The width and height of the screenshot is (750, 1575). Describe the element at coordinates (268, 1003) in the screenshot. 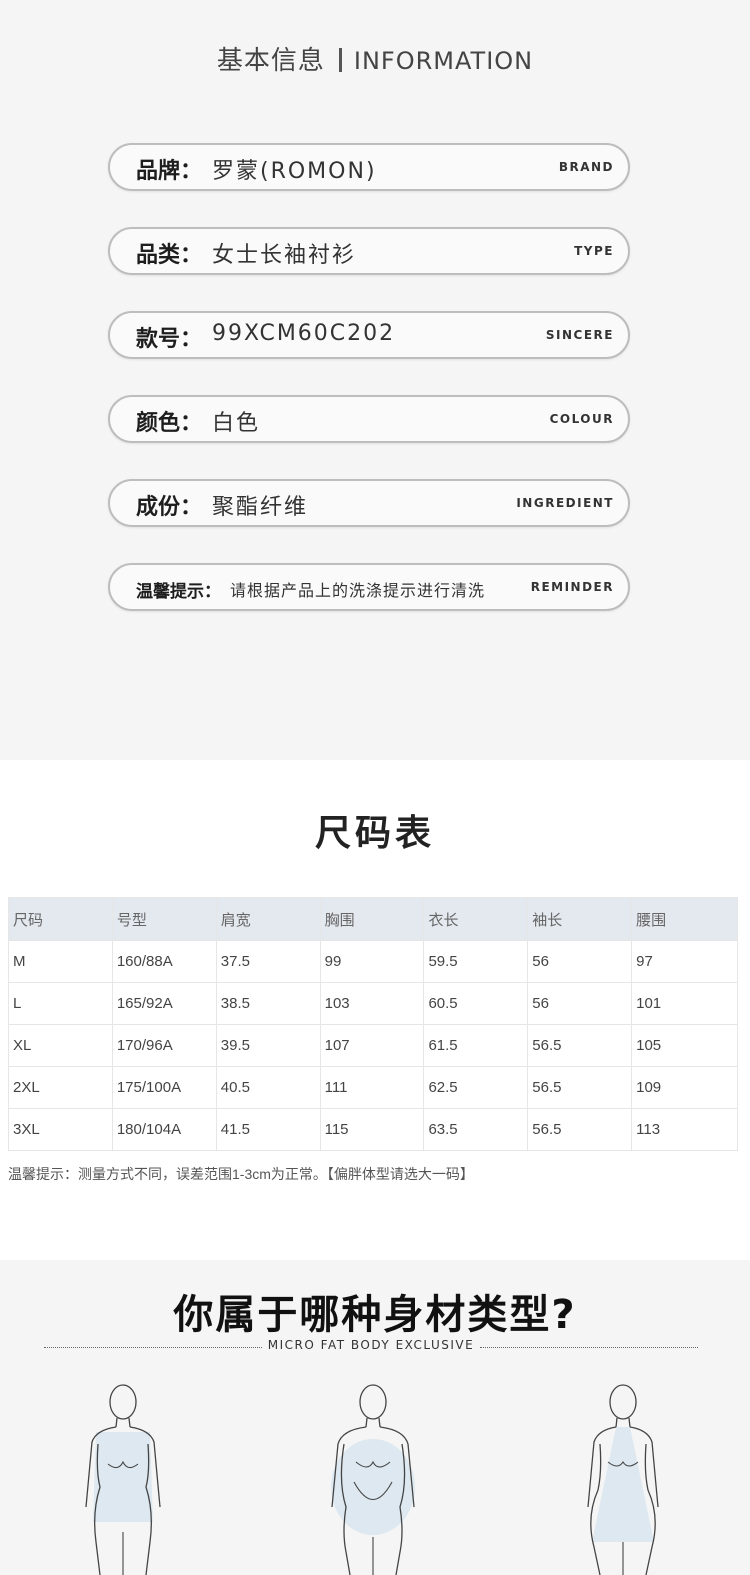

I see `table-cell: 38.5` at that location.